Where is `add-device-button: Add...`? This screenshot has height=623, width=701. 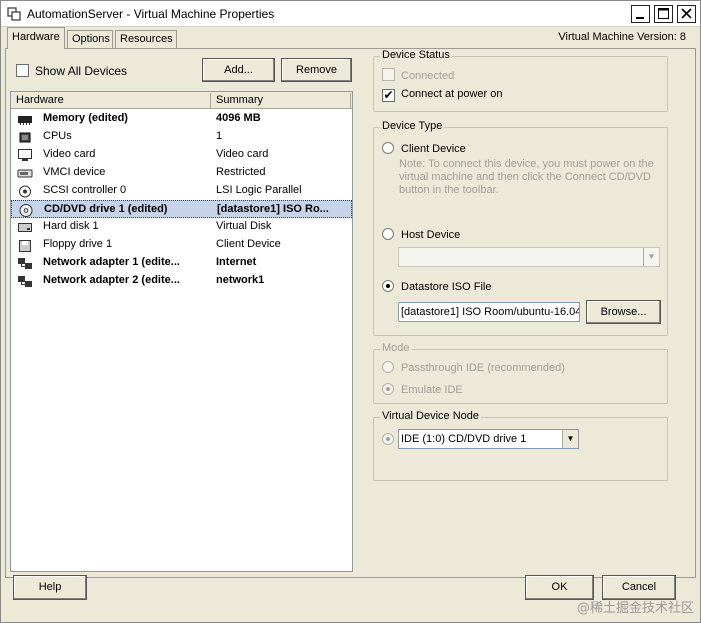
add-device-button: Add... is located at coordinates (238, 70).